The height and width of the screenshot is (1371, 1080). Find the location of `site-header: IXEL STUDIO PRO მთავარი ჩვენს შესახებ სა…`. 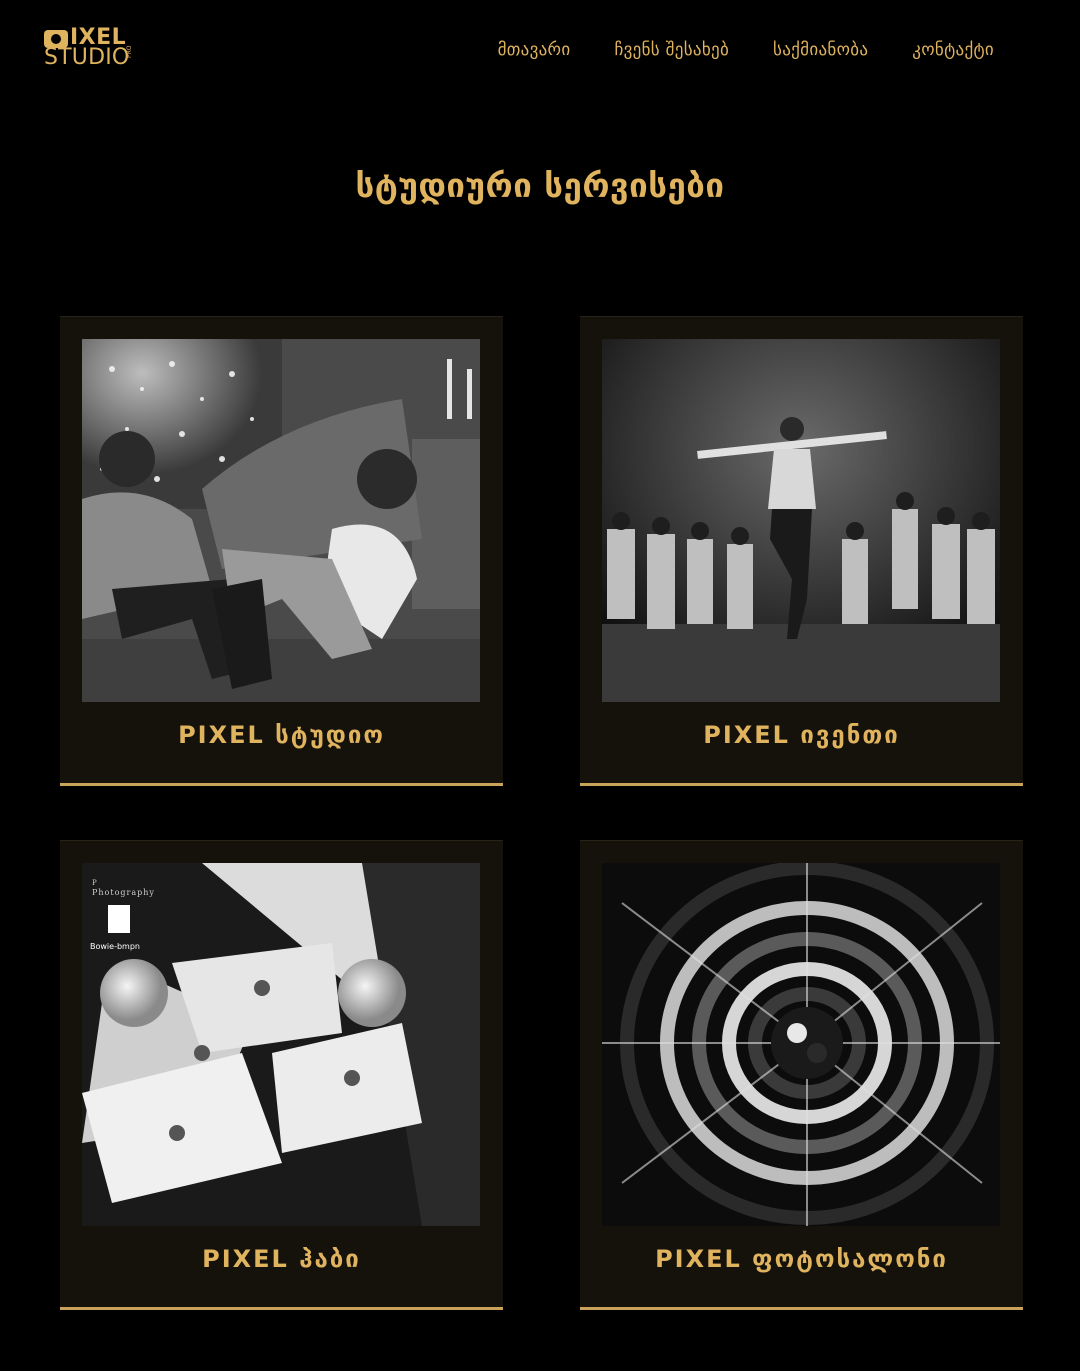

site-header: IXEL STUDIO PRO მთავარი ჩვენს შესახებ სა… is located at coordinates (540, 50).